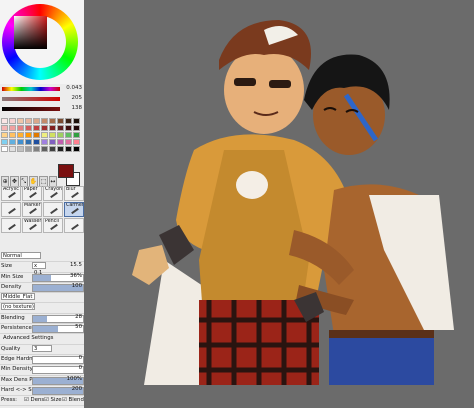 The image size is (474, 408). Describe the element at coordinates (21, 255) in the screenshot. I see `blend-mode-value: Normal` at that location.